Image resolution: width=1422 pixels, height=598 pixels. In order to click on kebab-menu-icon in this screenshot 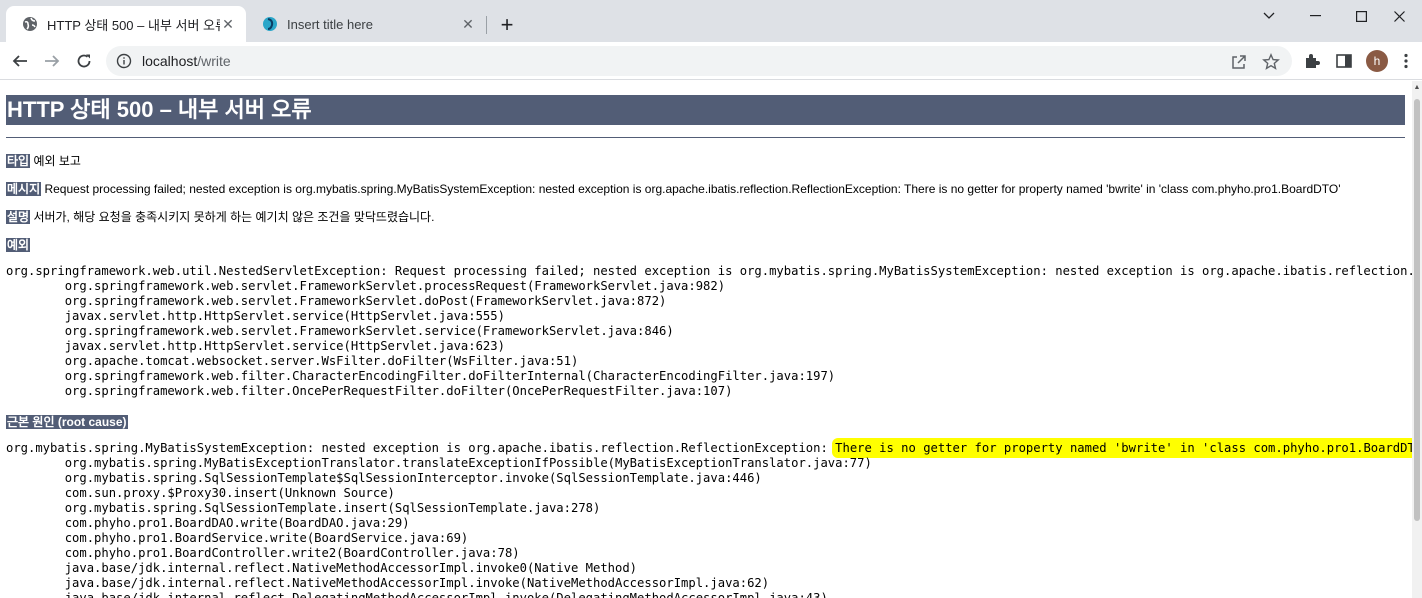, I will do `click(1406, 61)`.